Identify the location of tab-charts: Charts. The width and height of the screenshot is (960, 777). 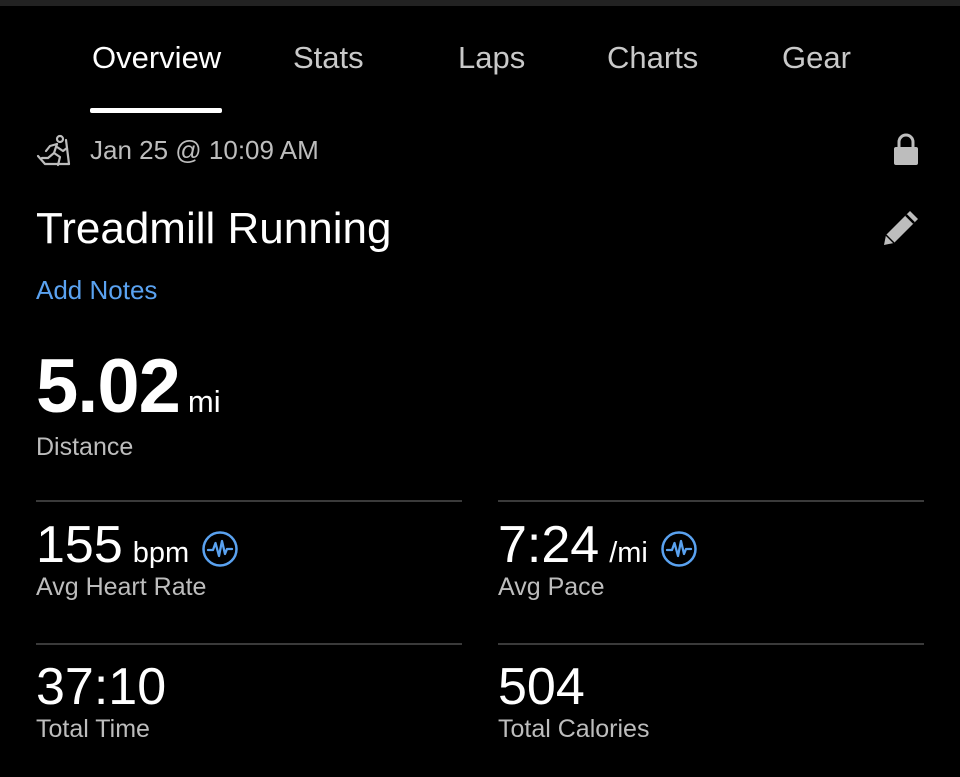
(652, 58).